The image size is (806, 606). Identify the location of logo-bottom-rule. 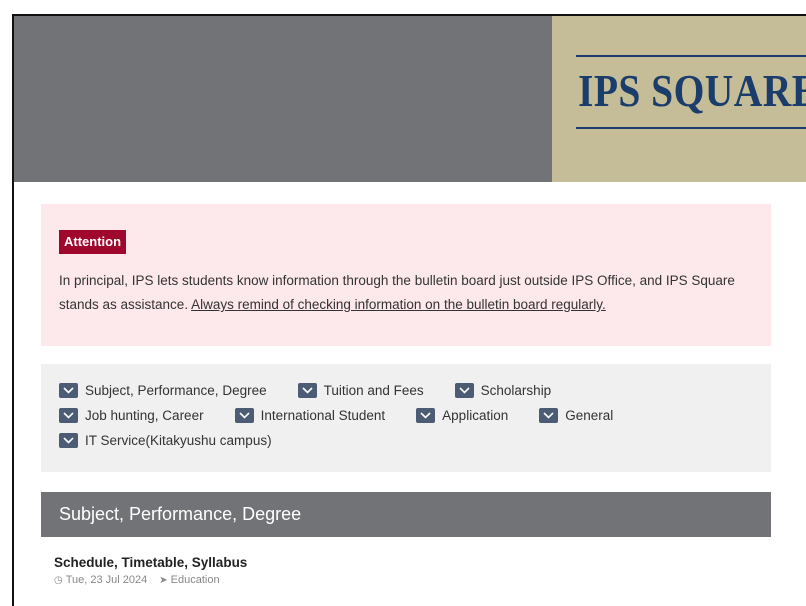
(691, 128).